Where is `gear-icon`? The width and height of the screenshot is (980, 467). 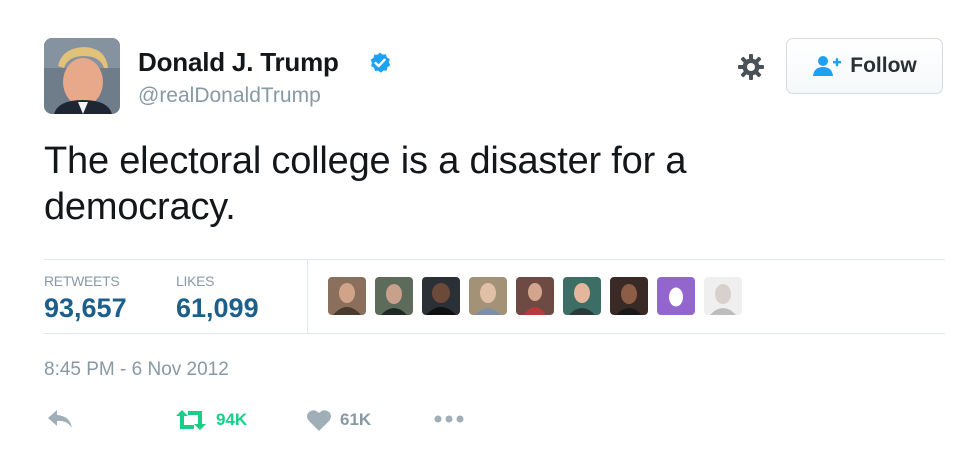 gear-icon is located at coordinates (751, 67).